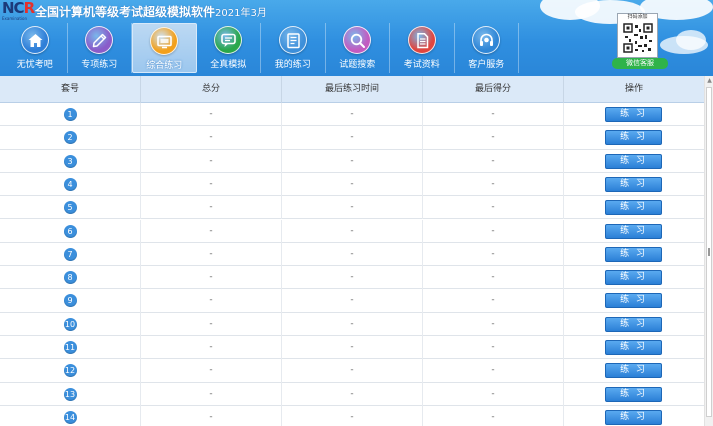 This screenshot has height=426, width=713. What do you see at coordinates (34, 65) in the screenshot?
I see `nav-tab-label: 无忧考吧` at bounding box center [34, 65].